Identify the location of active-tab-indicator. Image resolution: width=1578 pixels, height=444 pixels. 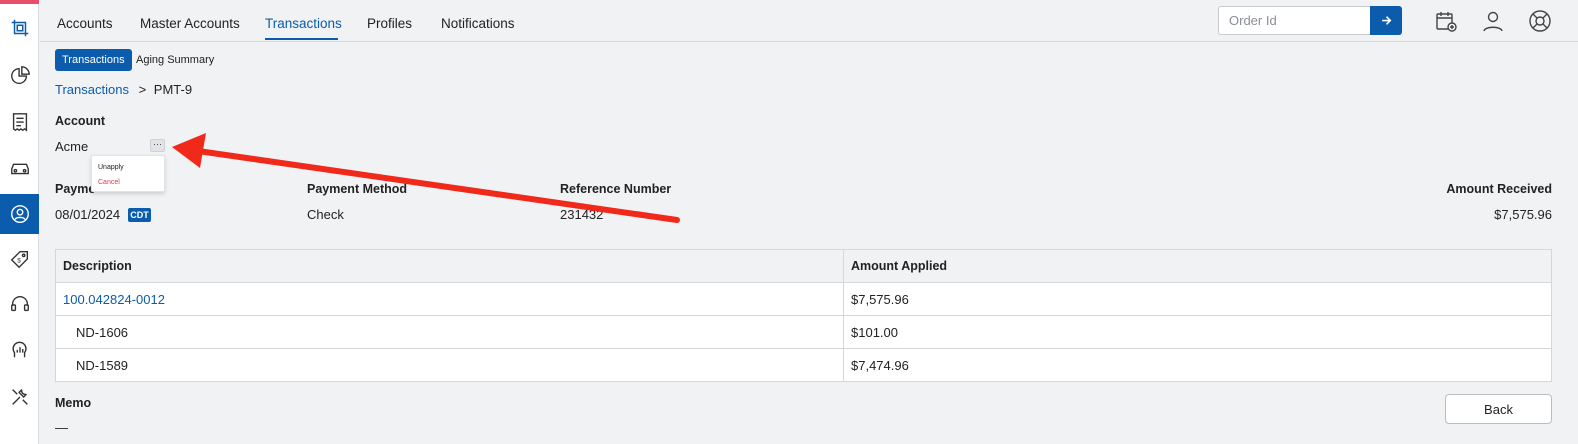
(301, 39).